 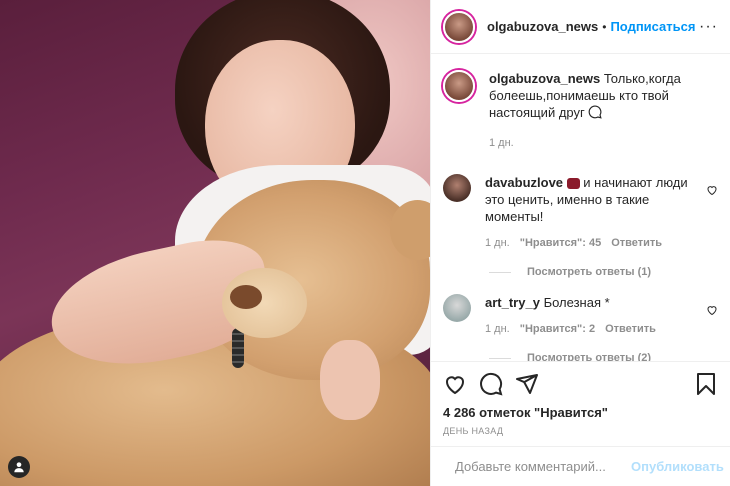 What do you see at coordinates (589, 356) in the screenshot?
I see `view-replies-label: Посмотреть ответы (2)` at bounding box center [589, 356].